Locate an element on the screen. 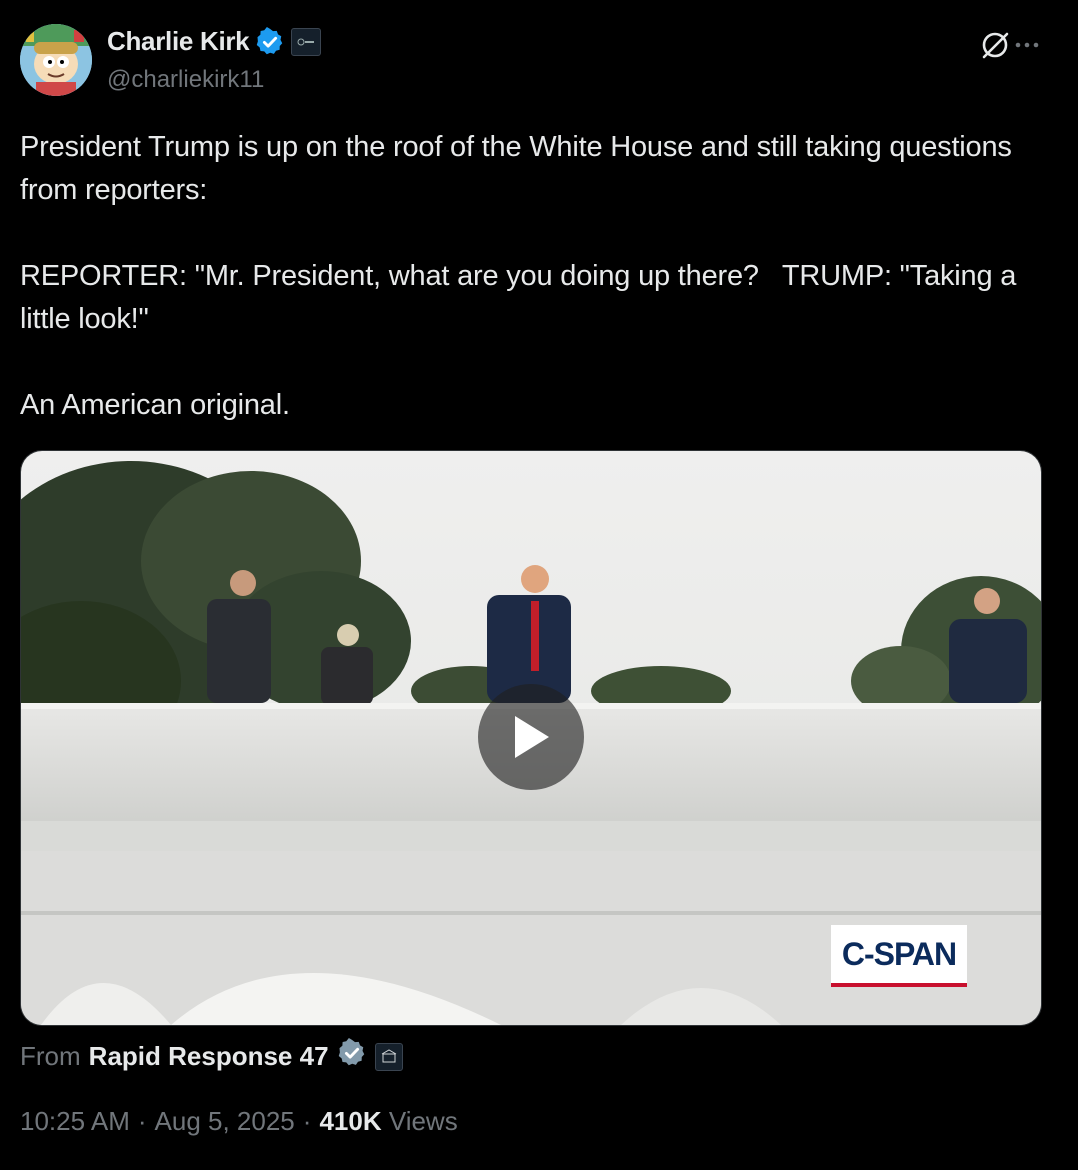 This screenshot has width=1078, height=1170. white-house-badge-icon is located at coordinates (388, 1056).